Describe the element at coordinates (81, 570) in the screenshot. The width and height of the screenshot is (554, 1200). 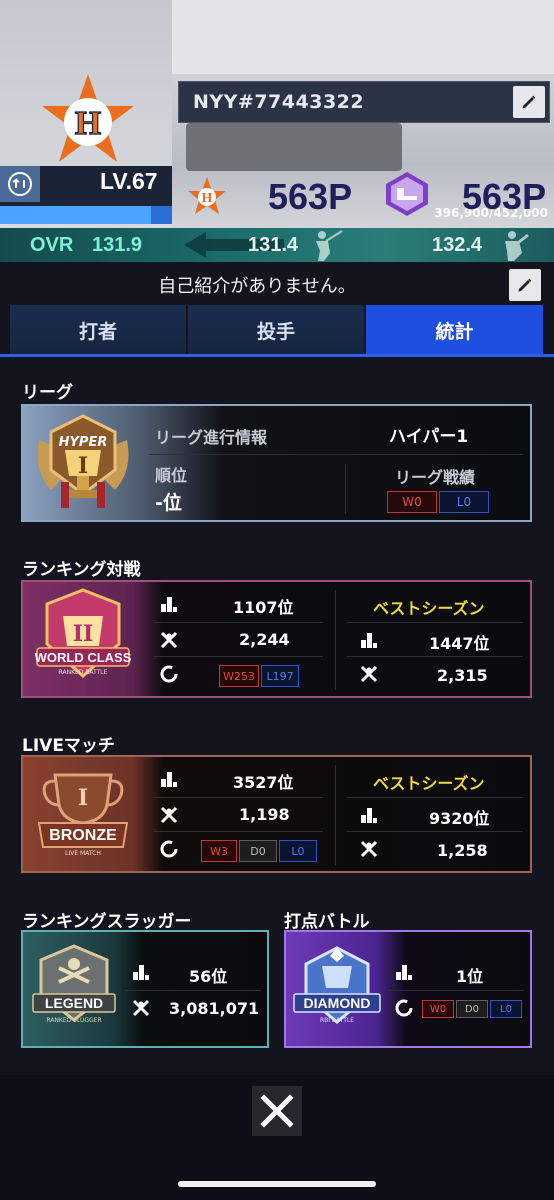
I see `ranked-section-title: ランキング対戦` at that location.